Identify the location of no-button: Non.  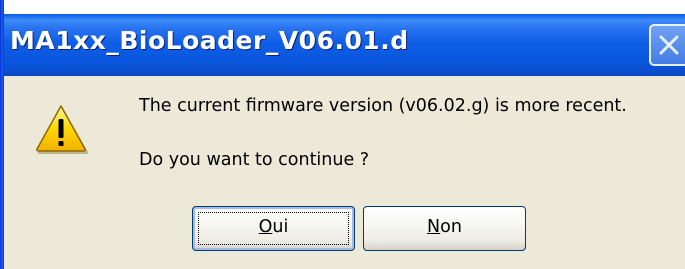
(444, 228).